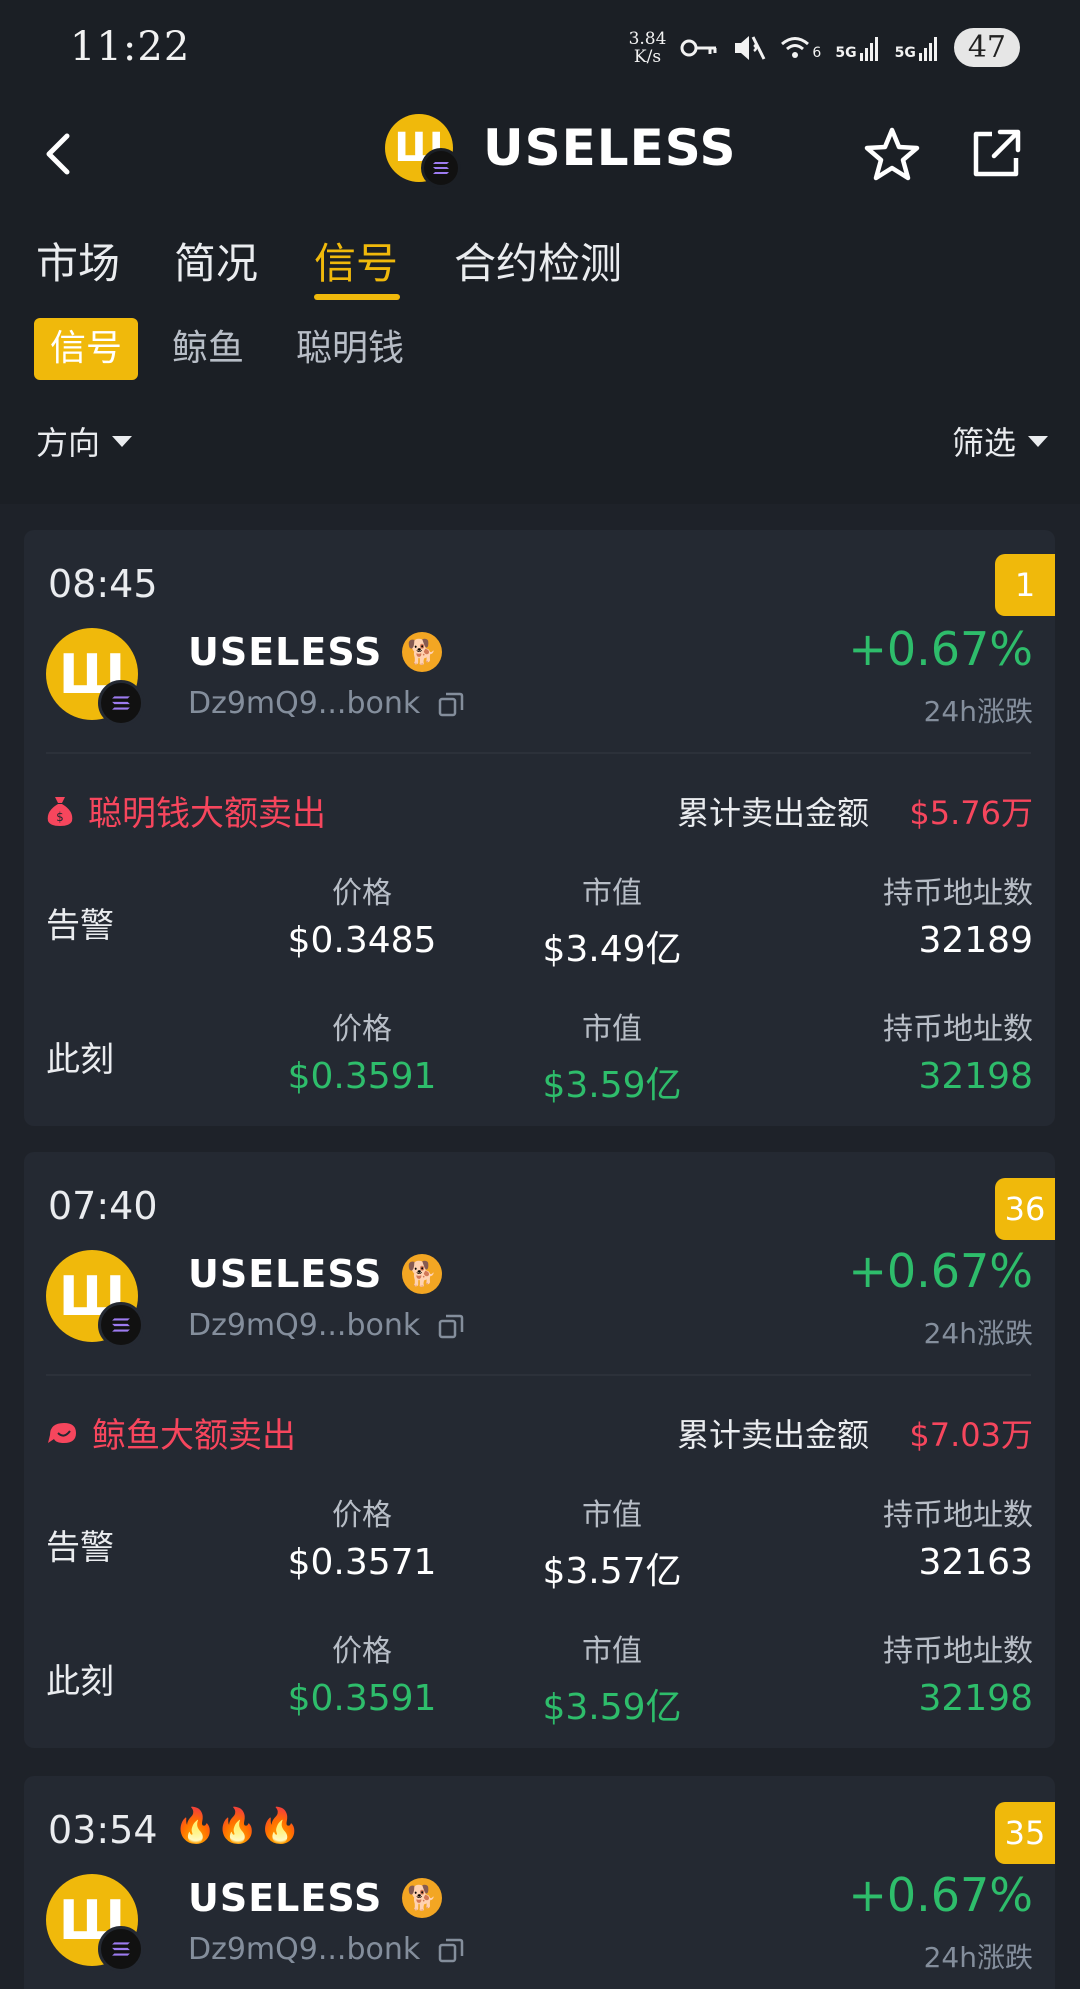  What do you see at coordinates (350, 349) in the screenshot?
I see `subtab-smart-money: 聪明钱` at bounding box center [350, 349].